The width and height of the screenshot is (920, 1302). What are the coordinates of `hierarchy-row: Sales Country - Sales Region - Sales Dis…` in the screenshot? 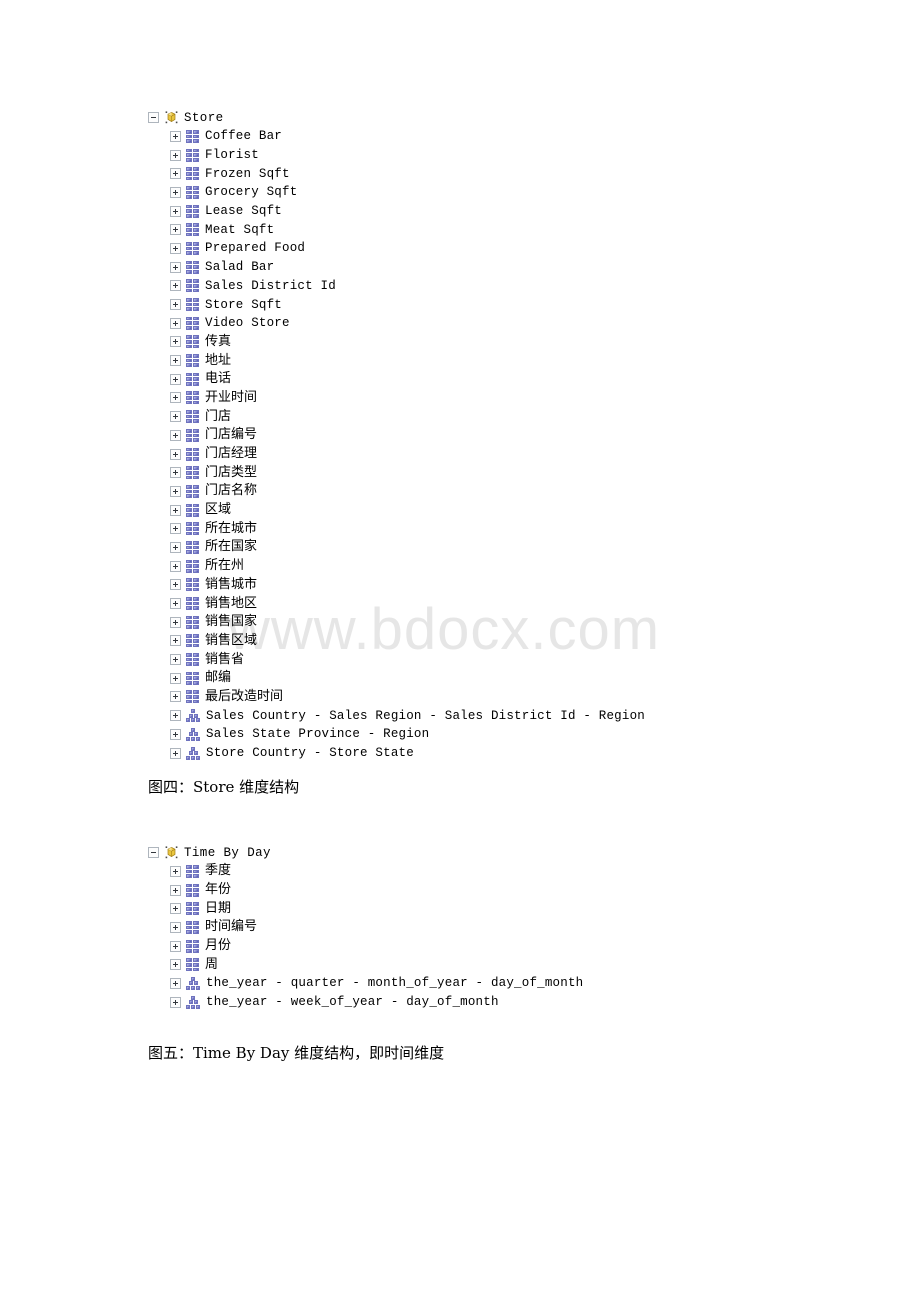 It's located at (396, 715).